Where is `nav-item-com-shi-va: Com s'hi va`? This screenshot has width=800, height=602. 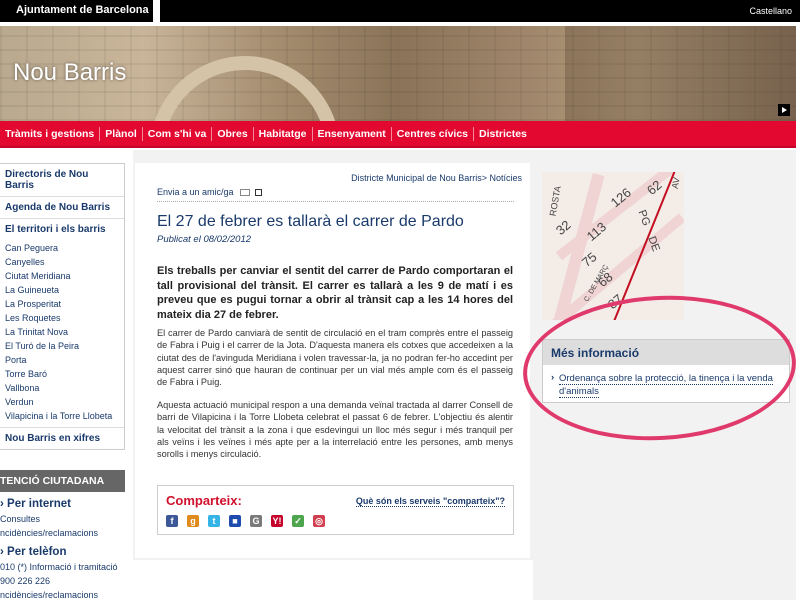
nav-item-com-shi-va: Com s'hi va is located at coordinates (178, 133).